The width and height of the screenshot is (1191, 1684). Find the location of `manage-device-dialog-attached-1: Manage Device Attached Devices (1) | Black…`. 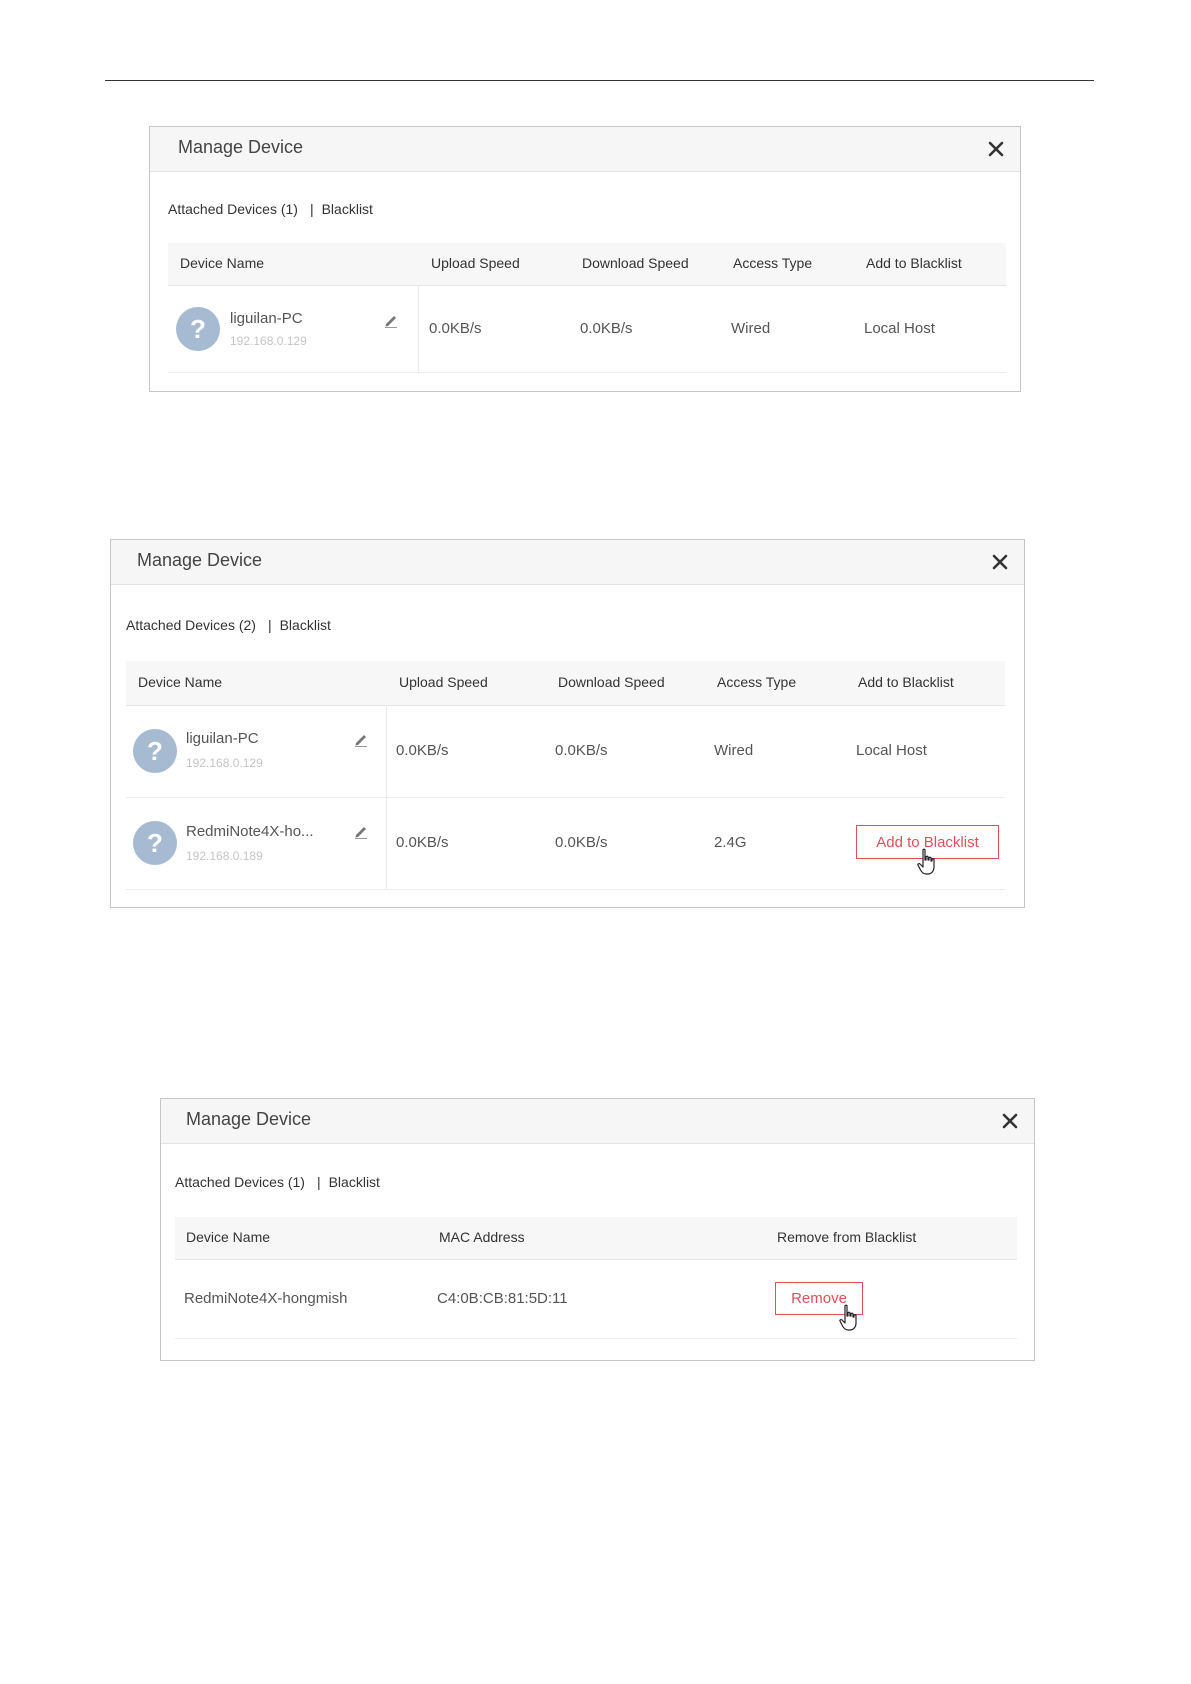

manage-device-dialog-attached-1: Manage Device Attached Devices (1) | Black… is located at coordinates (585, 259).